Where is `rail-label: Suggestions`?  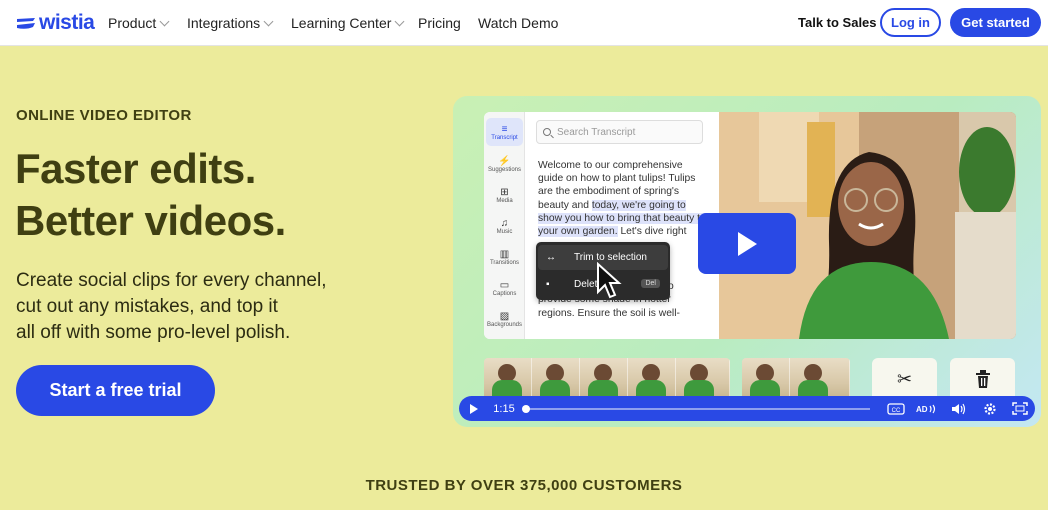 rail-label: Suggestions is located at coordinates (504, 169).